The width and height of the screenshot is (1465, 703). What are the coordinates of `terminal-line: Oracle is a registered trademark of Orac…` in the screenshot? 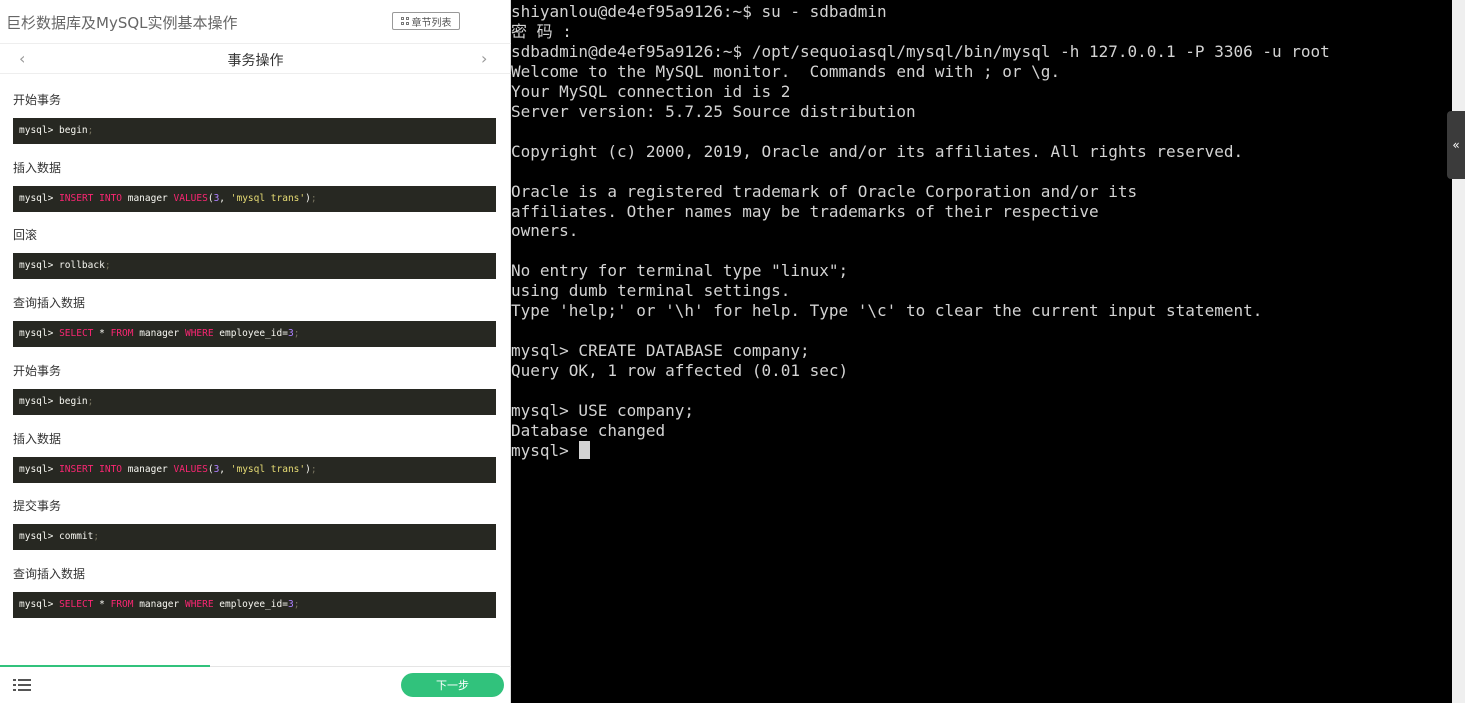 It's located at (824, 191).